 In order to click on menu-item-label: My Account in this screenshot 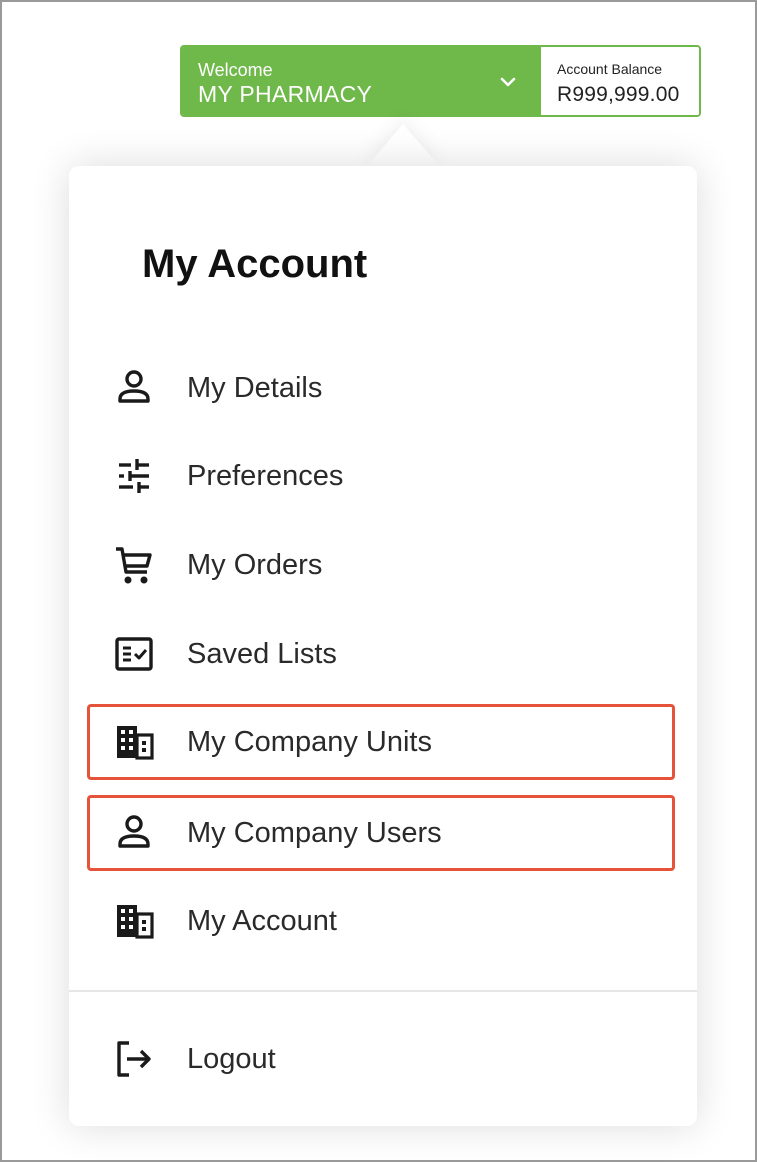, I will do `click(262, 920)`.